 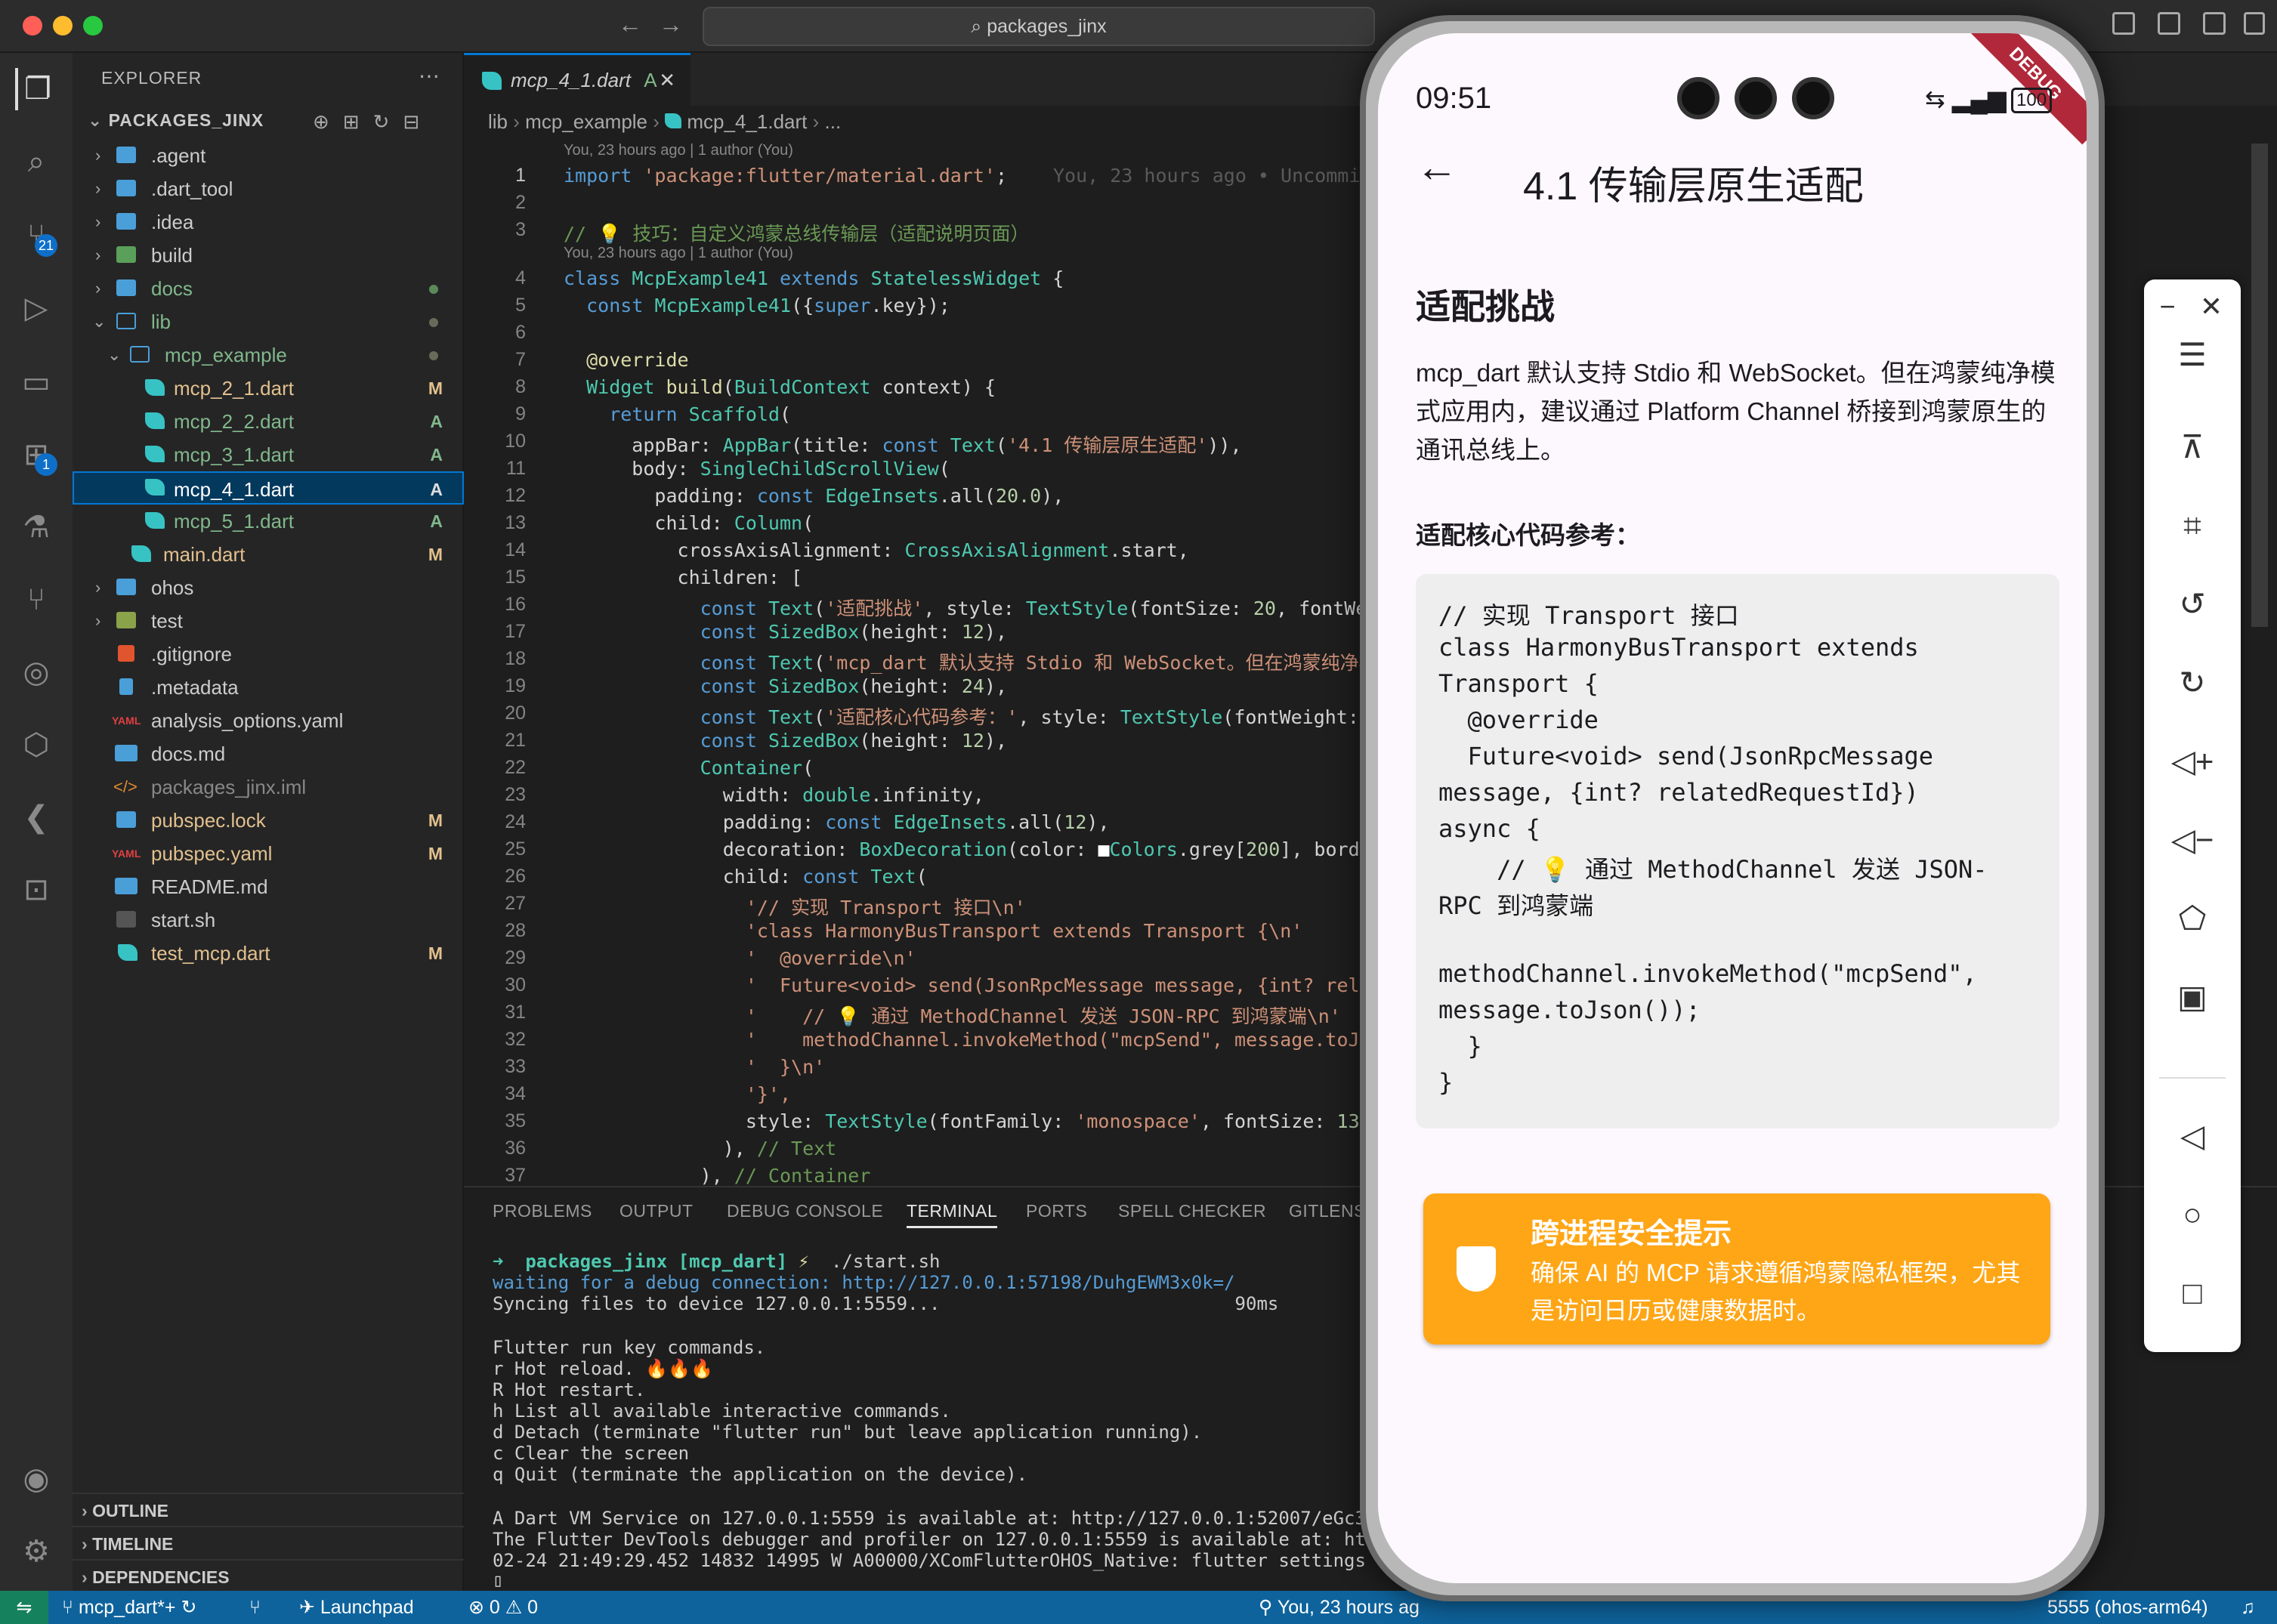 What do you see at coordinates (269, 1575) in the screenshot?
I see `dependencies-section: › DEPENDENCIES` at bounding box center [269, 1575].